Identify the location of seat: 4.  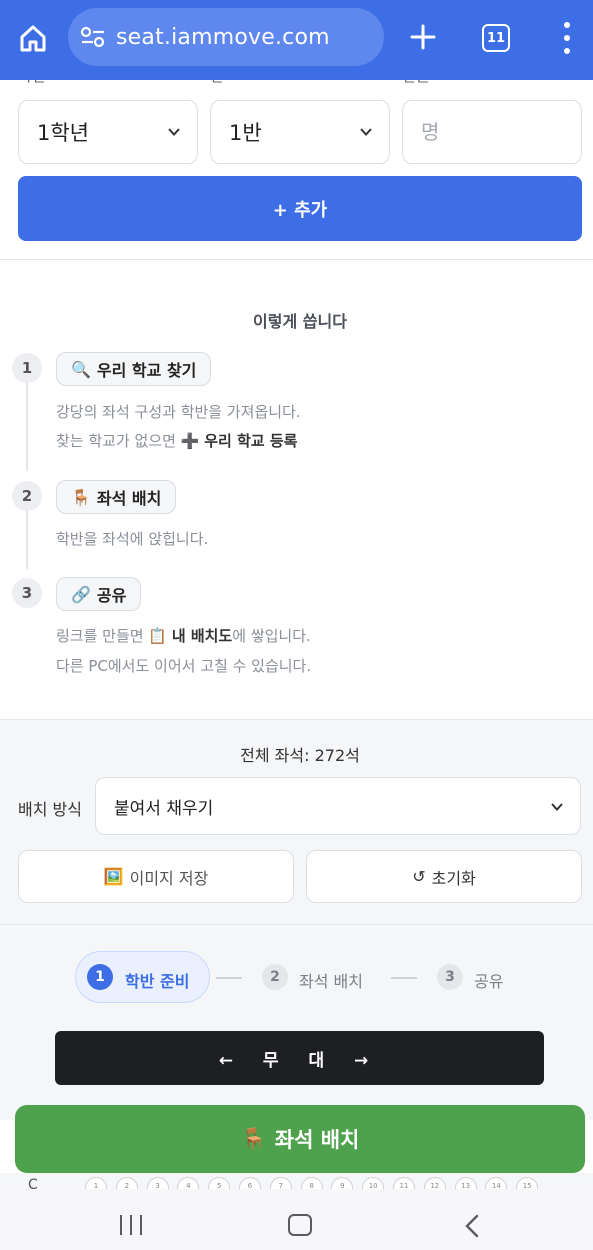
(188, 1183).